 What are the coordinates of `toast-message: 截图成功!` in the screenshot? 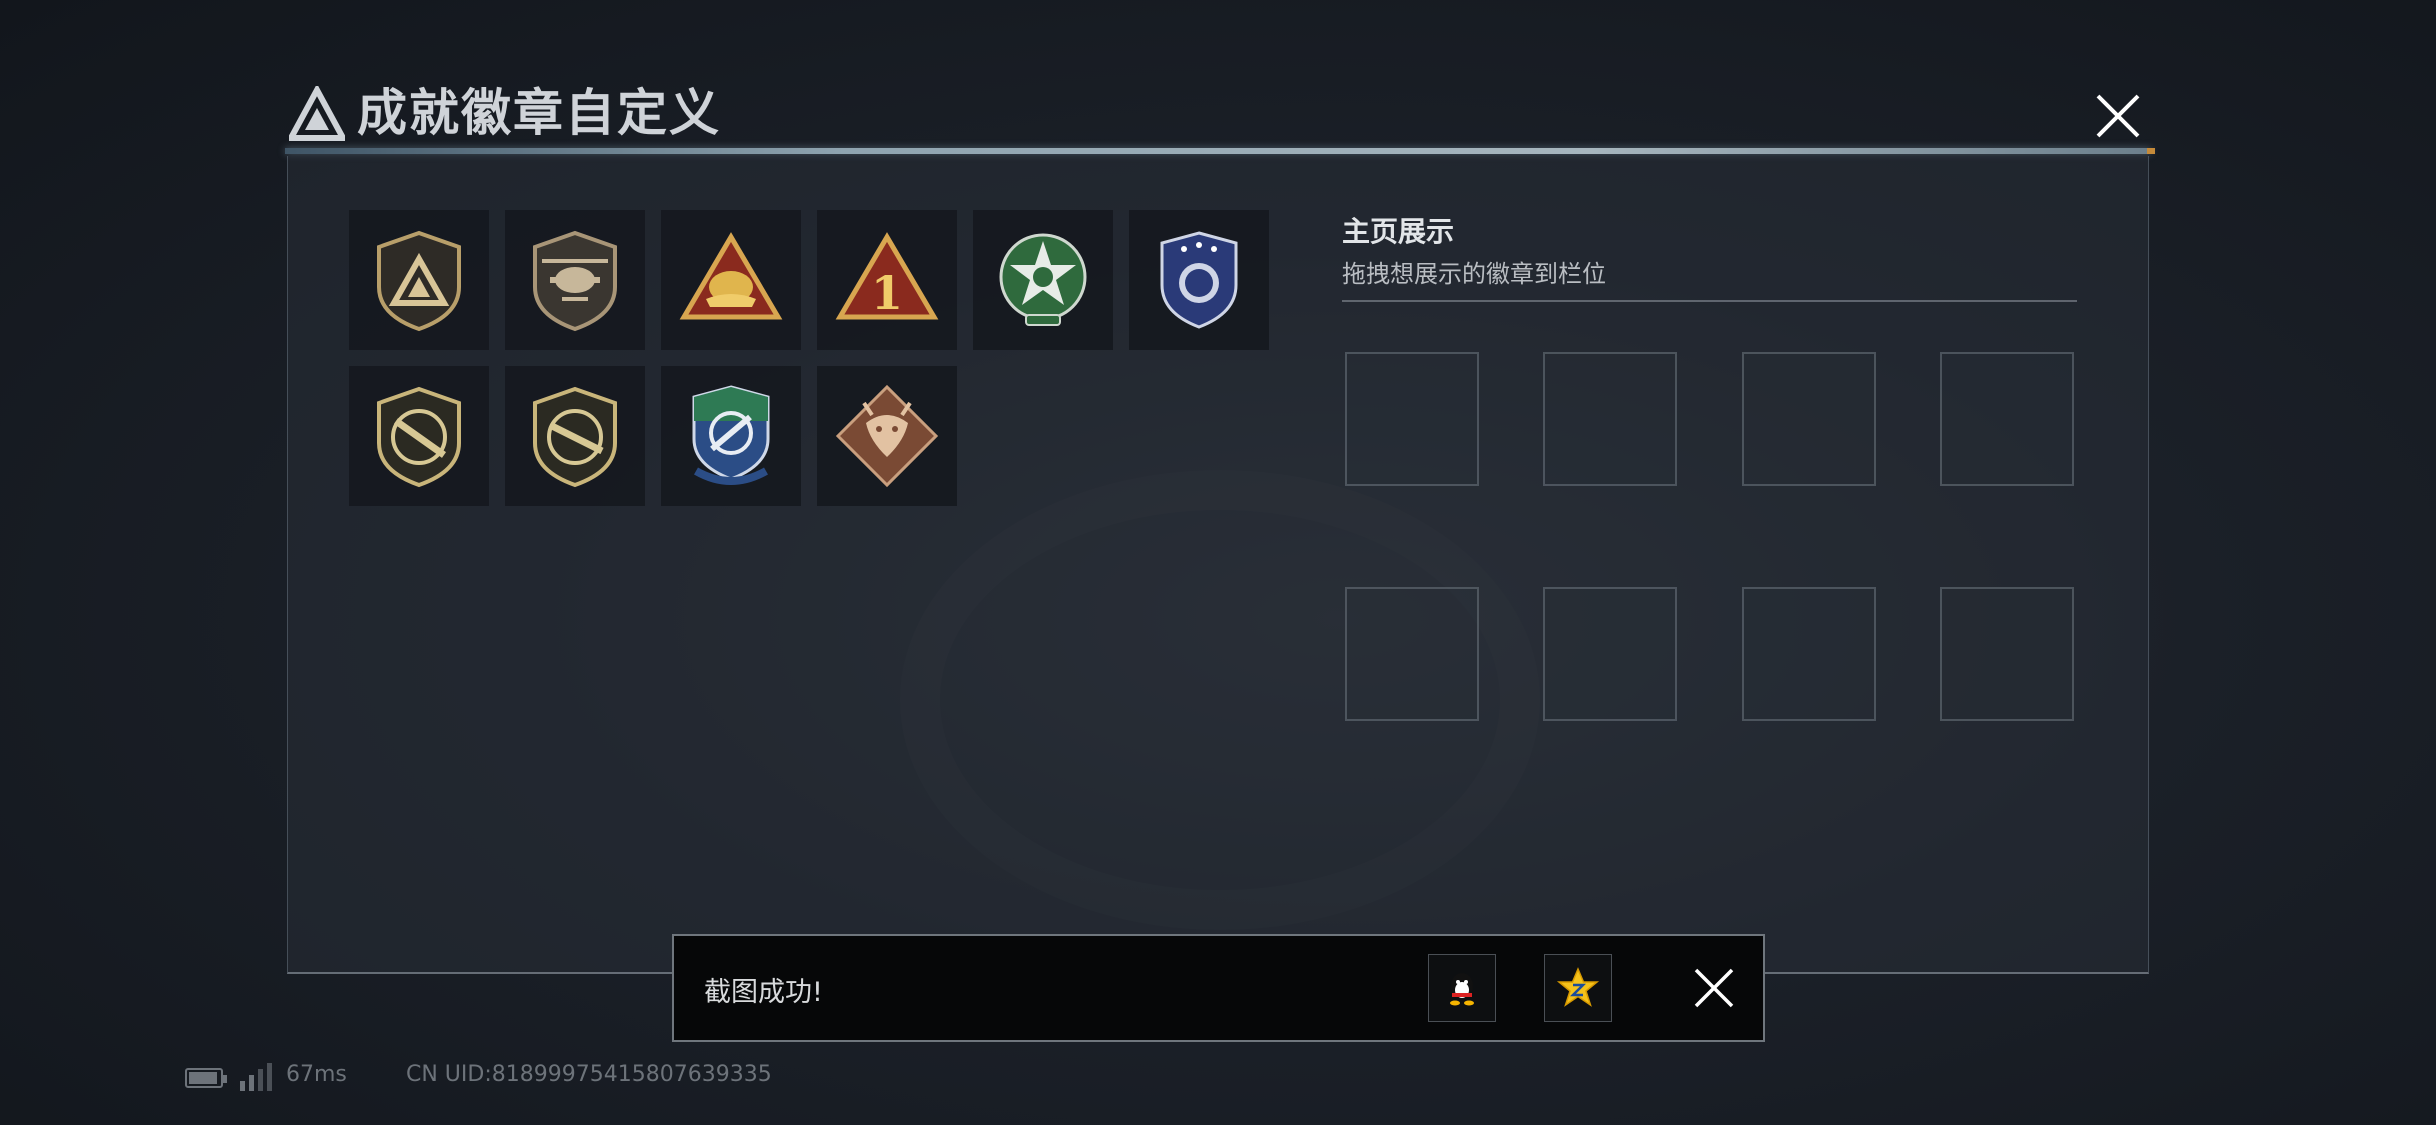 It's located at (763, 992).